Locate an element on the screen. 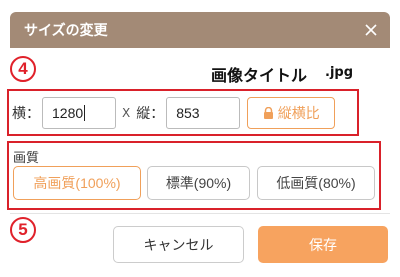 The width and height of the screenshot is (400, 277). quality-low-button: 低画質(80%) is located at coordinates (316, 183).